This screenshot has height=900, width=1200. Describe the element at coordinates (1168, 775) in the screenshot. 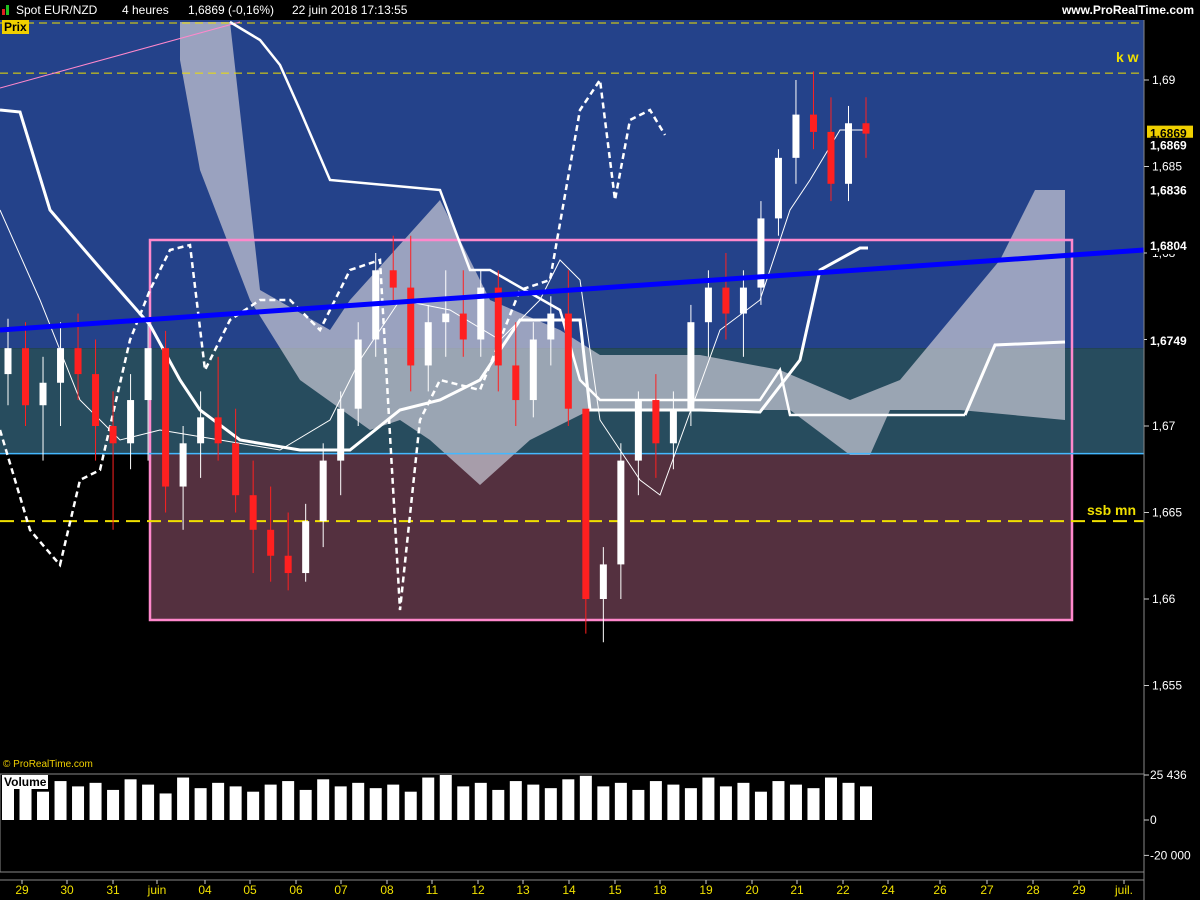

I see `volume-tick-label: 25 436` at that location.